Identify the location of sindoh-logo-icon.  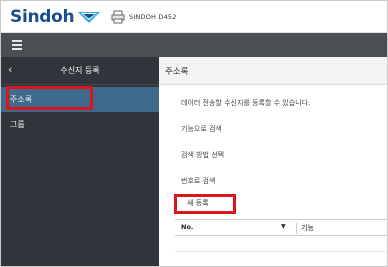
(89, 17).